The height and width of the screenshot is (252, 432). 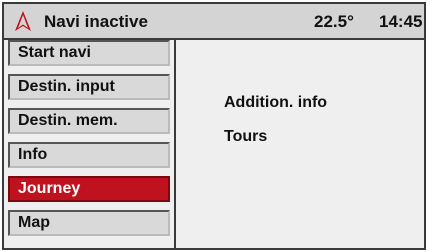 I want to click on menu-item-journey: Journey, so click(x=89, y=189).